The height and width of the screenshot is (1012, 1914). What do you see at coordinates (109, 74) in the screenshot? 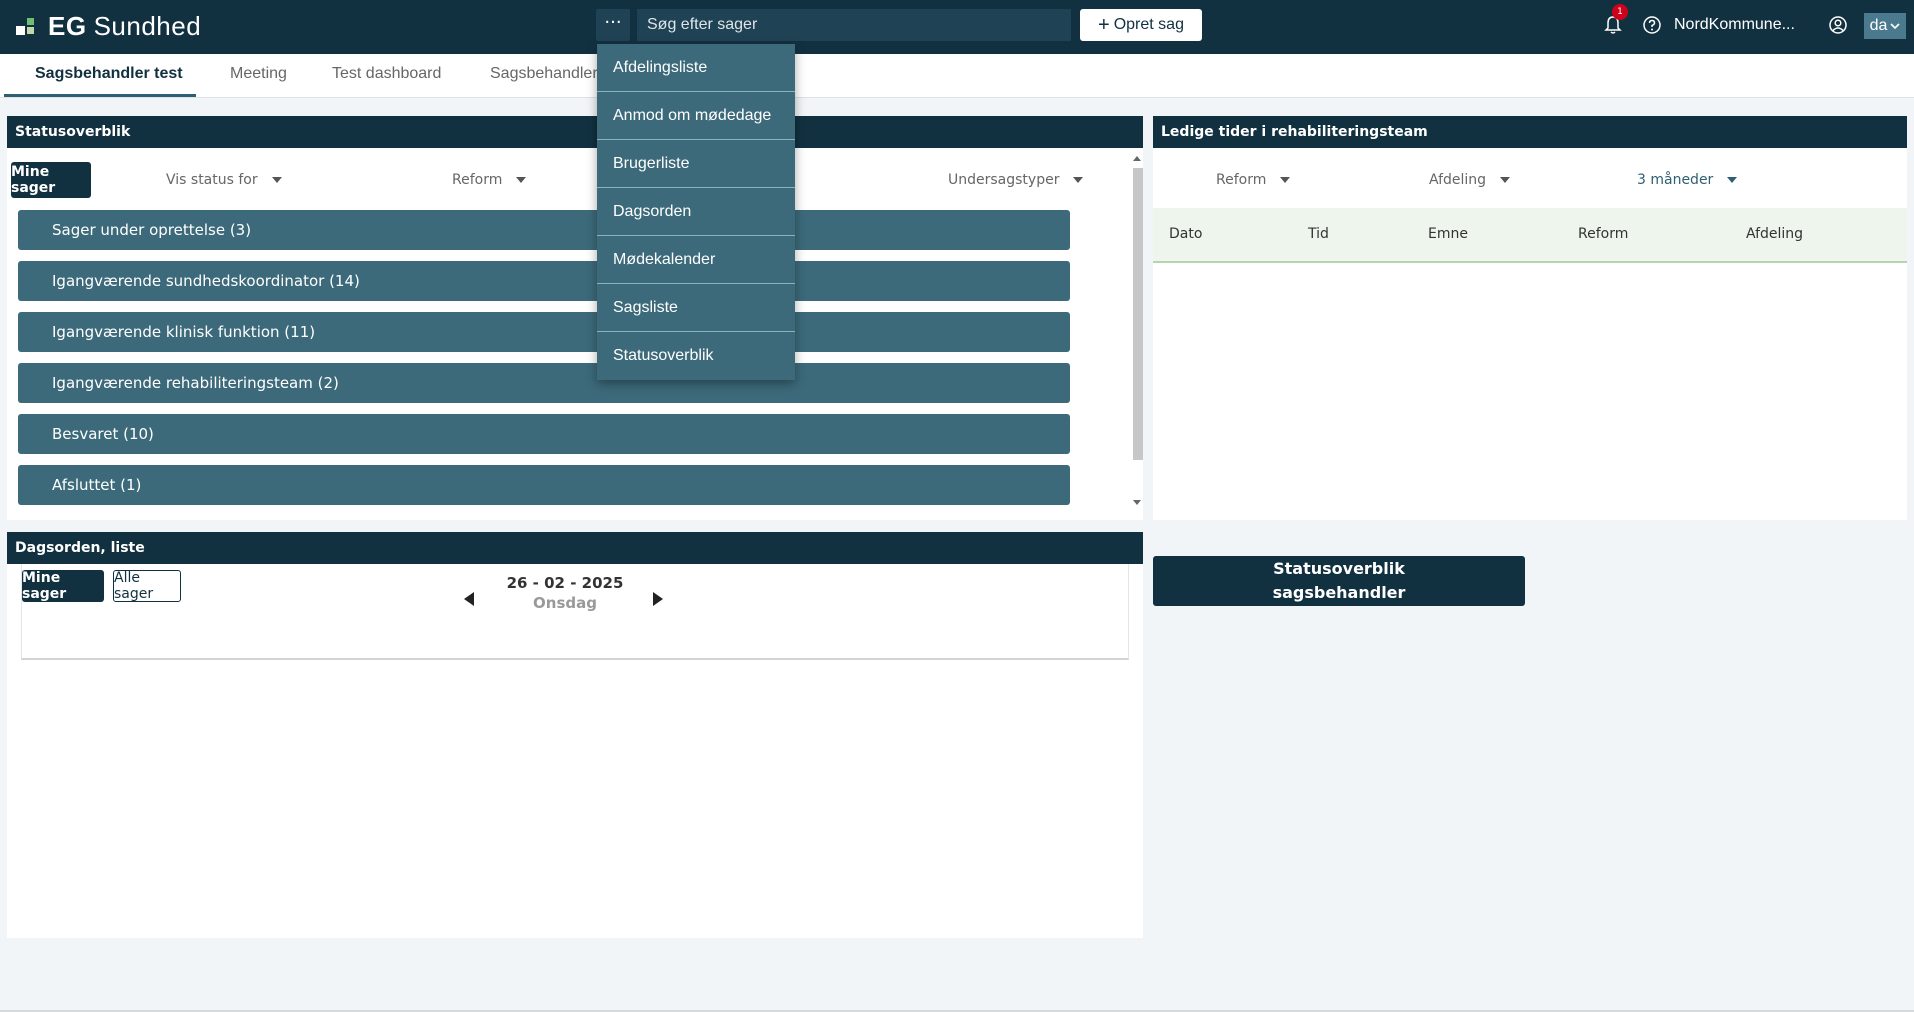
I see `tab-sagsbehandler-test: Sagsbehandler test` at bounding box center [109, 74].